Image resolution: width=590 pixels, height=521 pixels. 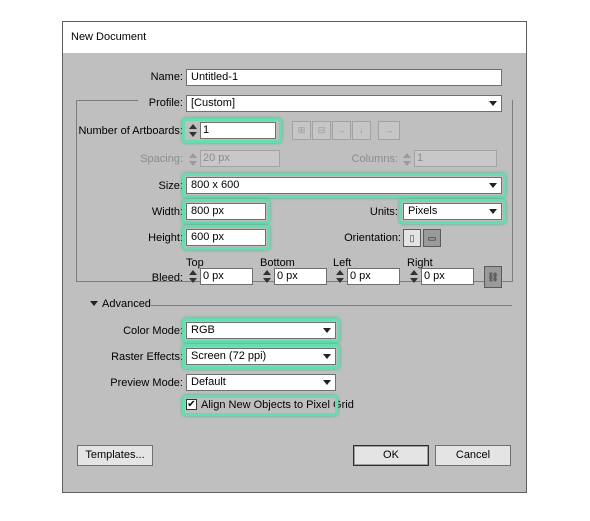 I want to click on bleed-top-stepper, so click(x=193, y=276).